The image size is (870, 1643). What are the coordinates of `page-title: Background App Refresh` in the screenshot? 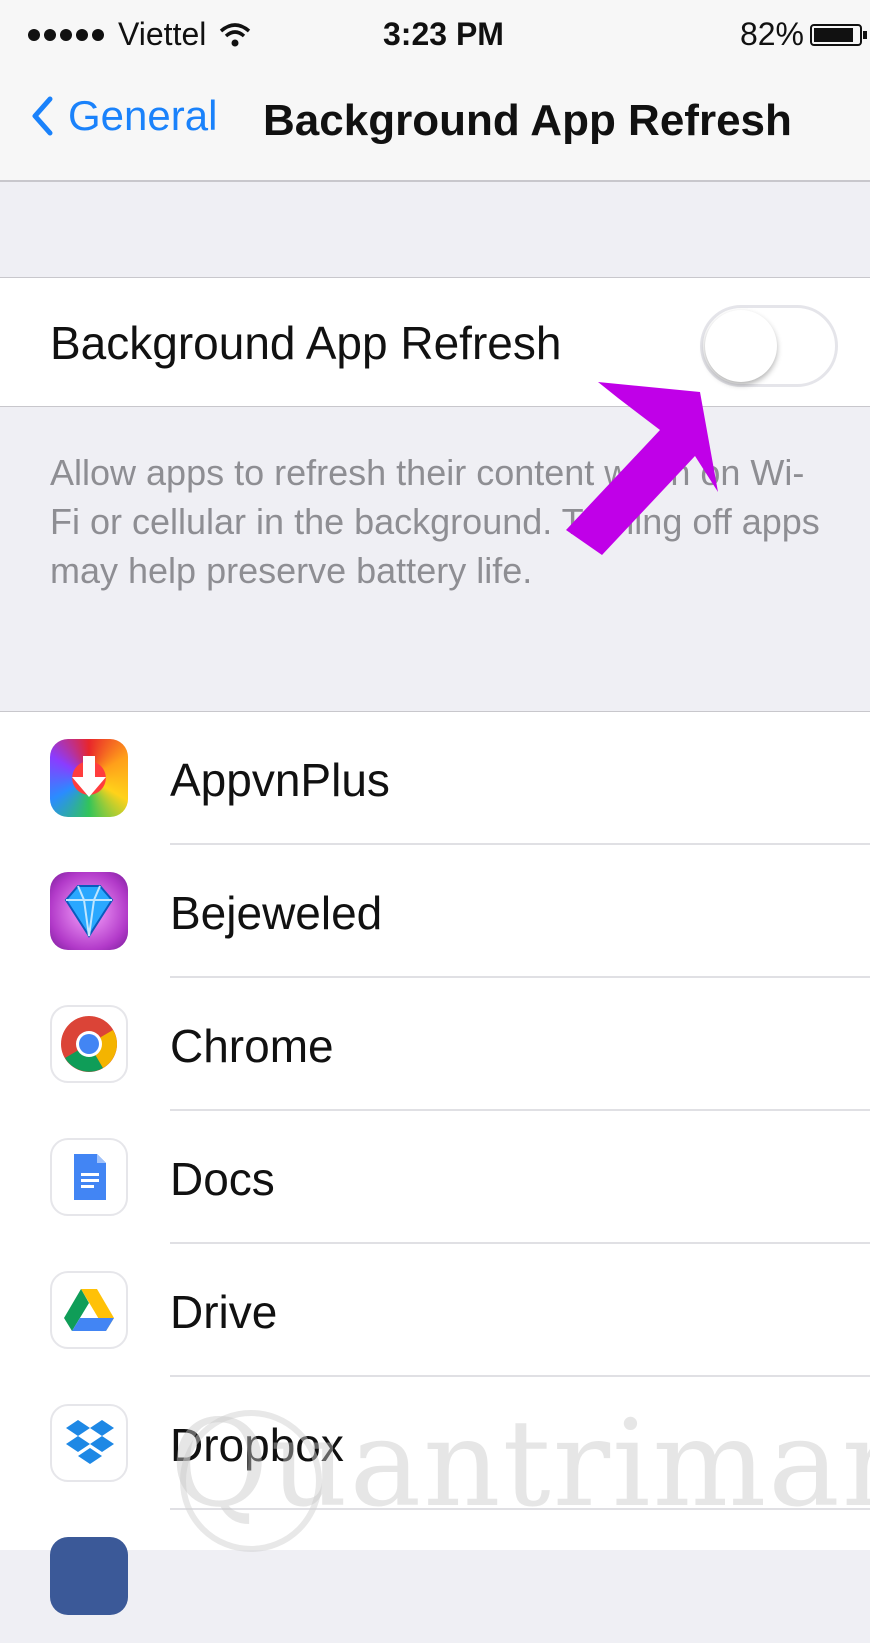 It's located at (527, 120).